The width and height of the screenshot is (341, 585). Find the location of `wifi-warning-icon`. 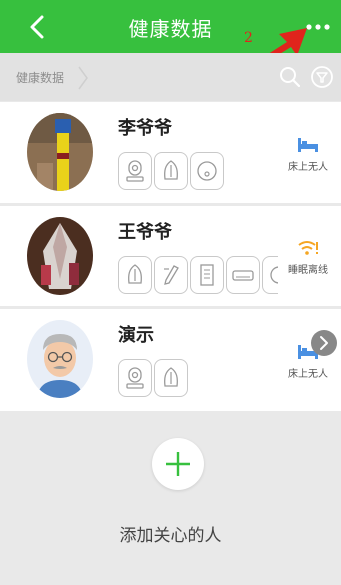

wifi-warning-icon is located at coordinates (308, 248).